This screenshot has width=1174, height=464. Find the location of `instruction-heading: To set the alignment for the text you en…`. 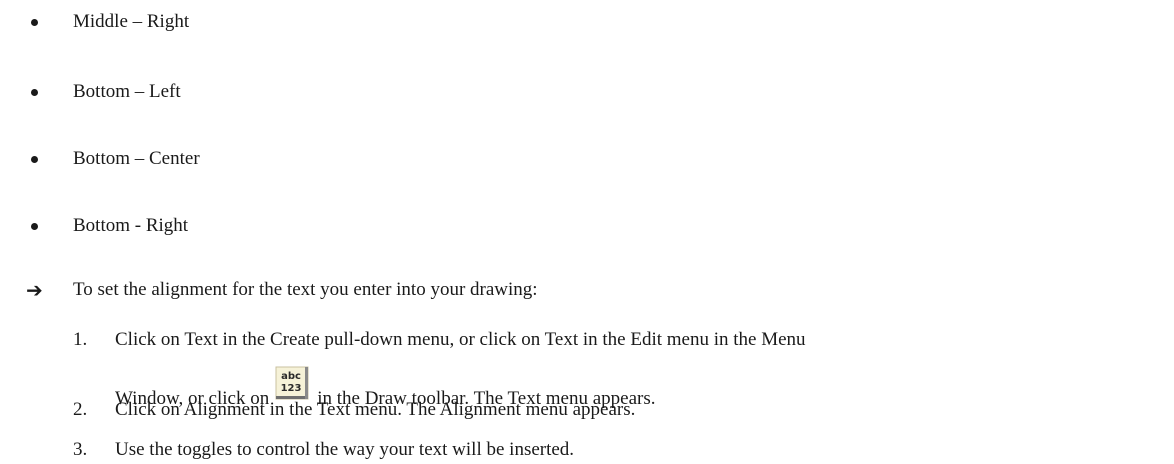

instruction-heading: To set the alignment for the text you en… is located at coordinates (305, 289).